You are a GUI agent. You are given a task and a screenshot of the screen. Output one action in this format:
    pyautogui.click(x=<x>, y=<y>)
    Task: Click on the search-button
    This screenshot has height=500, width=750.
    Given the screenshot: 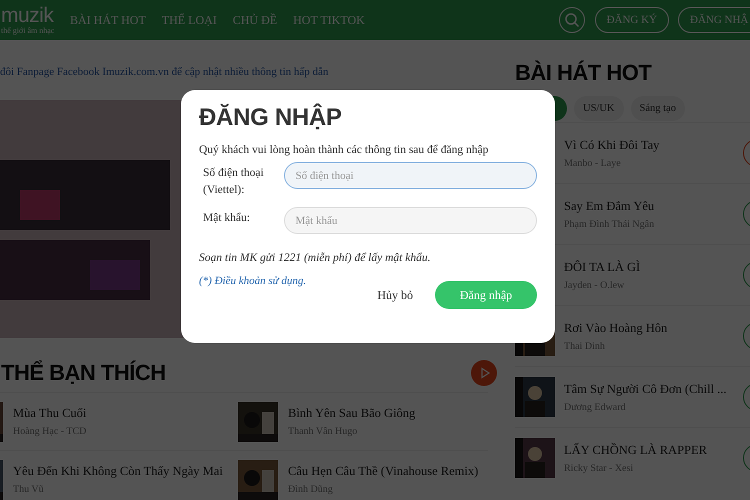 What is the action you would take?
    pyautogui.click(x=571, y=20)
    